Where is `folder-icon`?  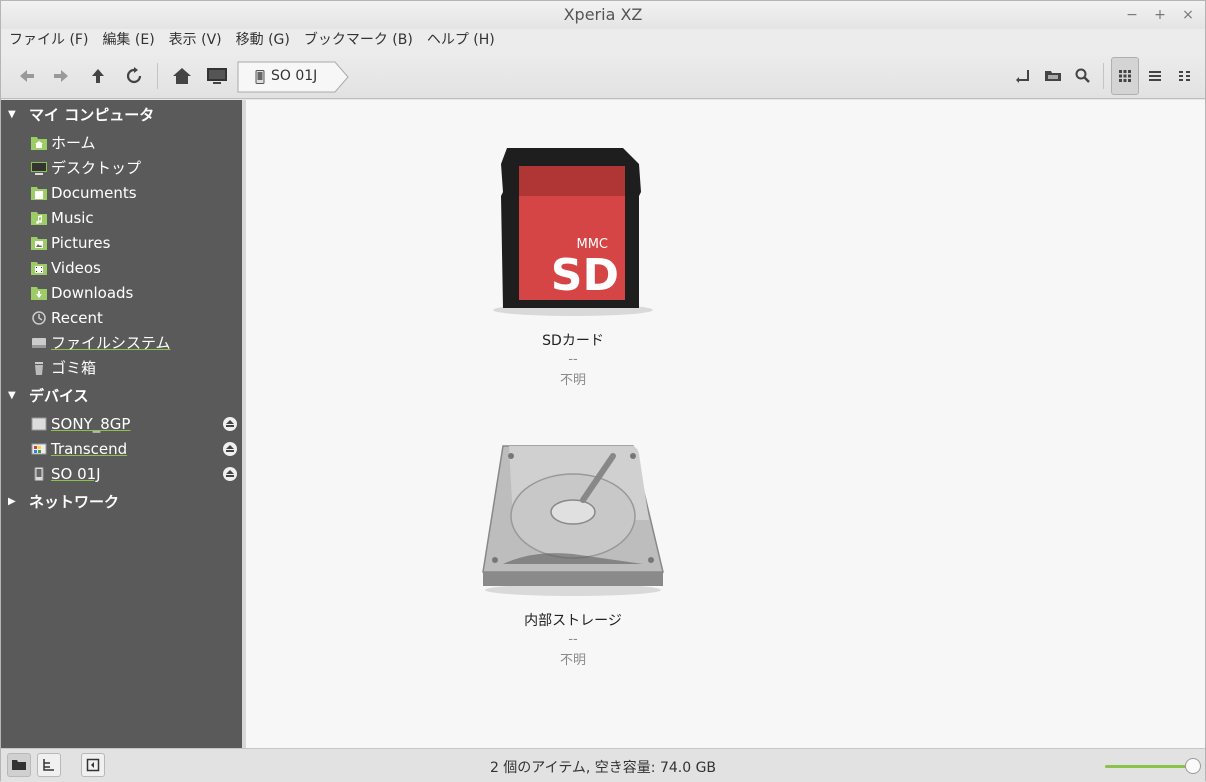
folder-icon is located at coordinates (39, 193).